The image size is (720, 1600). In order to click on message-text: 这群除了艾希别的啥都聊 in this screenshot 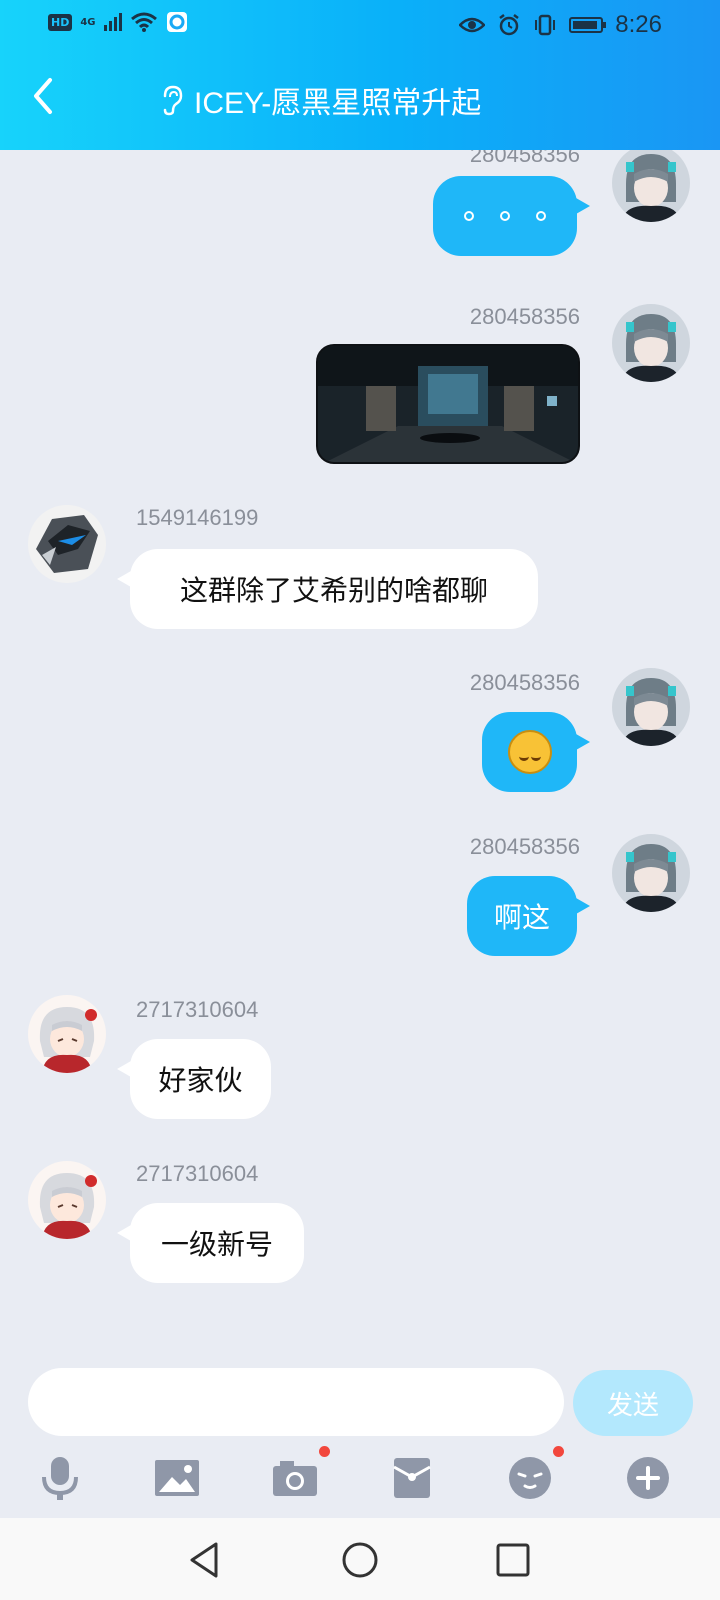, I will do `click(333, 590)`.